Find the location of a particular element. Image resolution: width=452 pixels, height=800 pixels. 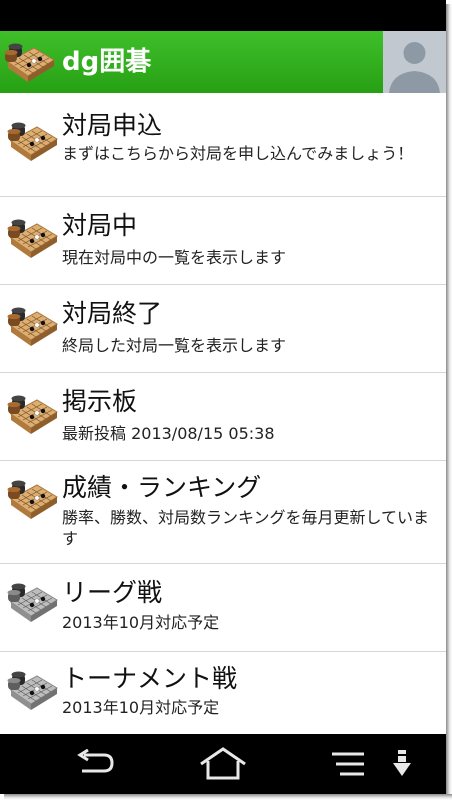

menu-icon is located at coordinates (348, 764).